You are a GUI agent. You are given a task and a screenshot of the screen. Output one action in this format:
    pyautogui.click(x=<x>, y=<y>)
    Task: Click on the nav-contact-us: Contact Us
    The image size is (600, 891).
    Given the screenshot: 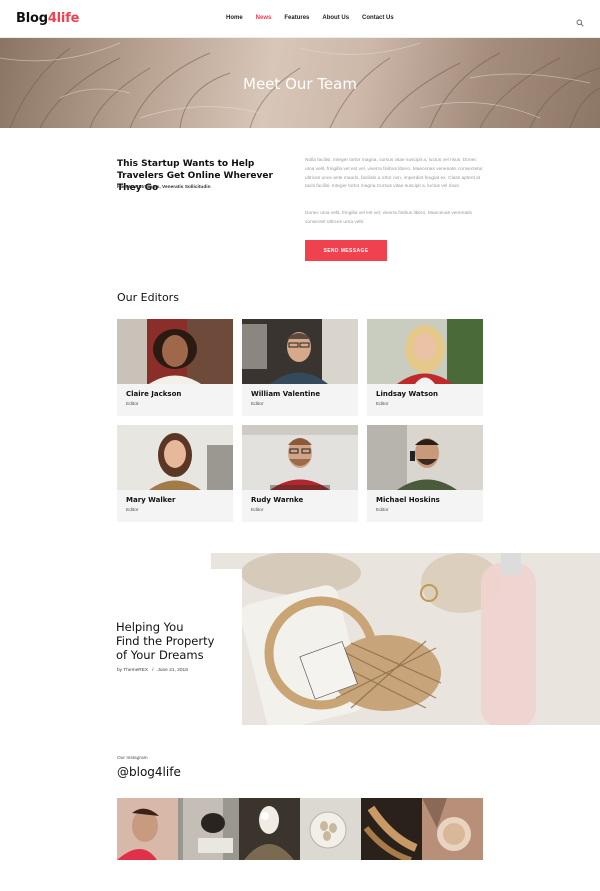 What is the action you would take?
    pyautogui.click(x=378, y=18)
    